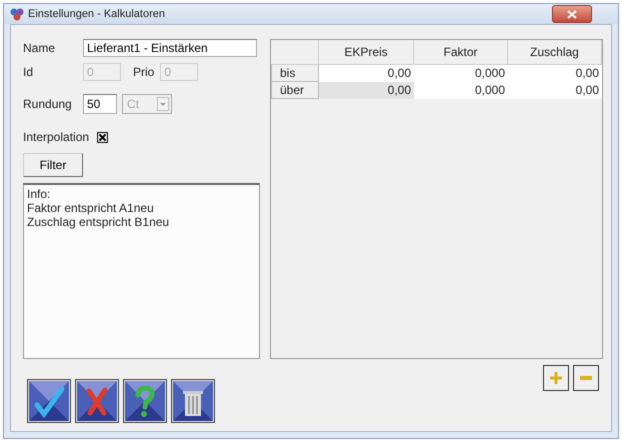 This screenshot has width=622, height=441. I want to click on info-line: Zuschlag entspricht B1neu, so click(98, 222).